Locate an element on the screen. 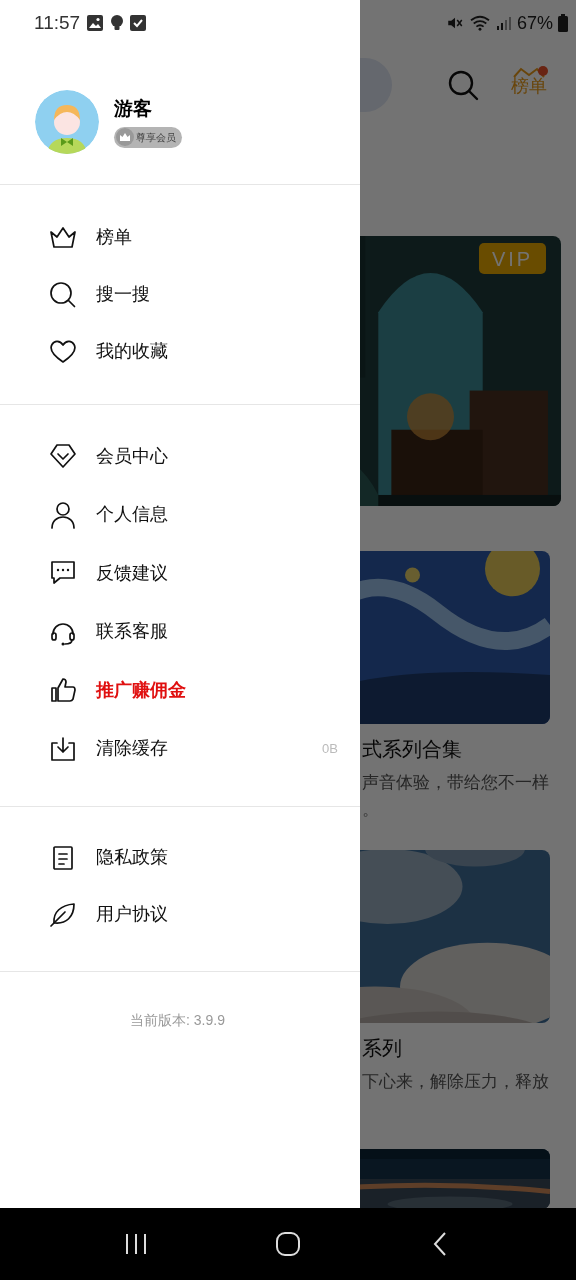 This screenshot has height=1280, width=576. version-text: 当前版本: 3.9.9 is located at coordinates (177, 1020).